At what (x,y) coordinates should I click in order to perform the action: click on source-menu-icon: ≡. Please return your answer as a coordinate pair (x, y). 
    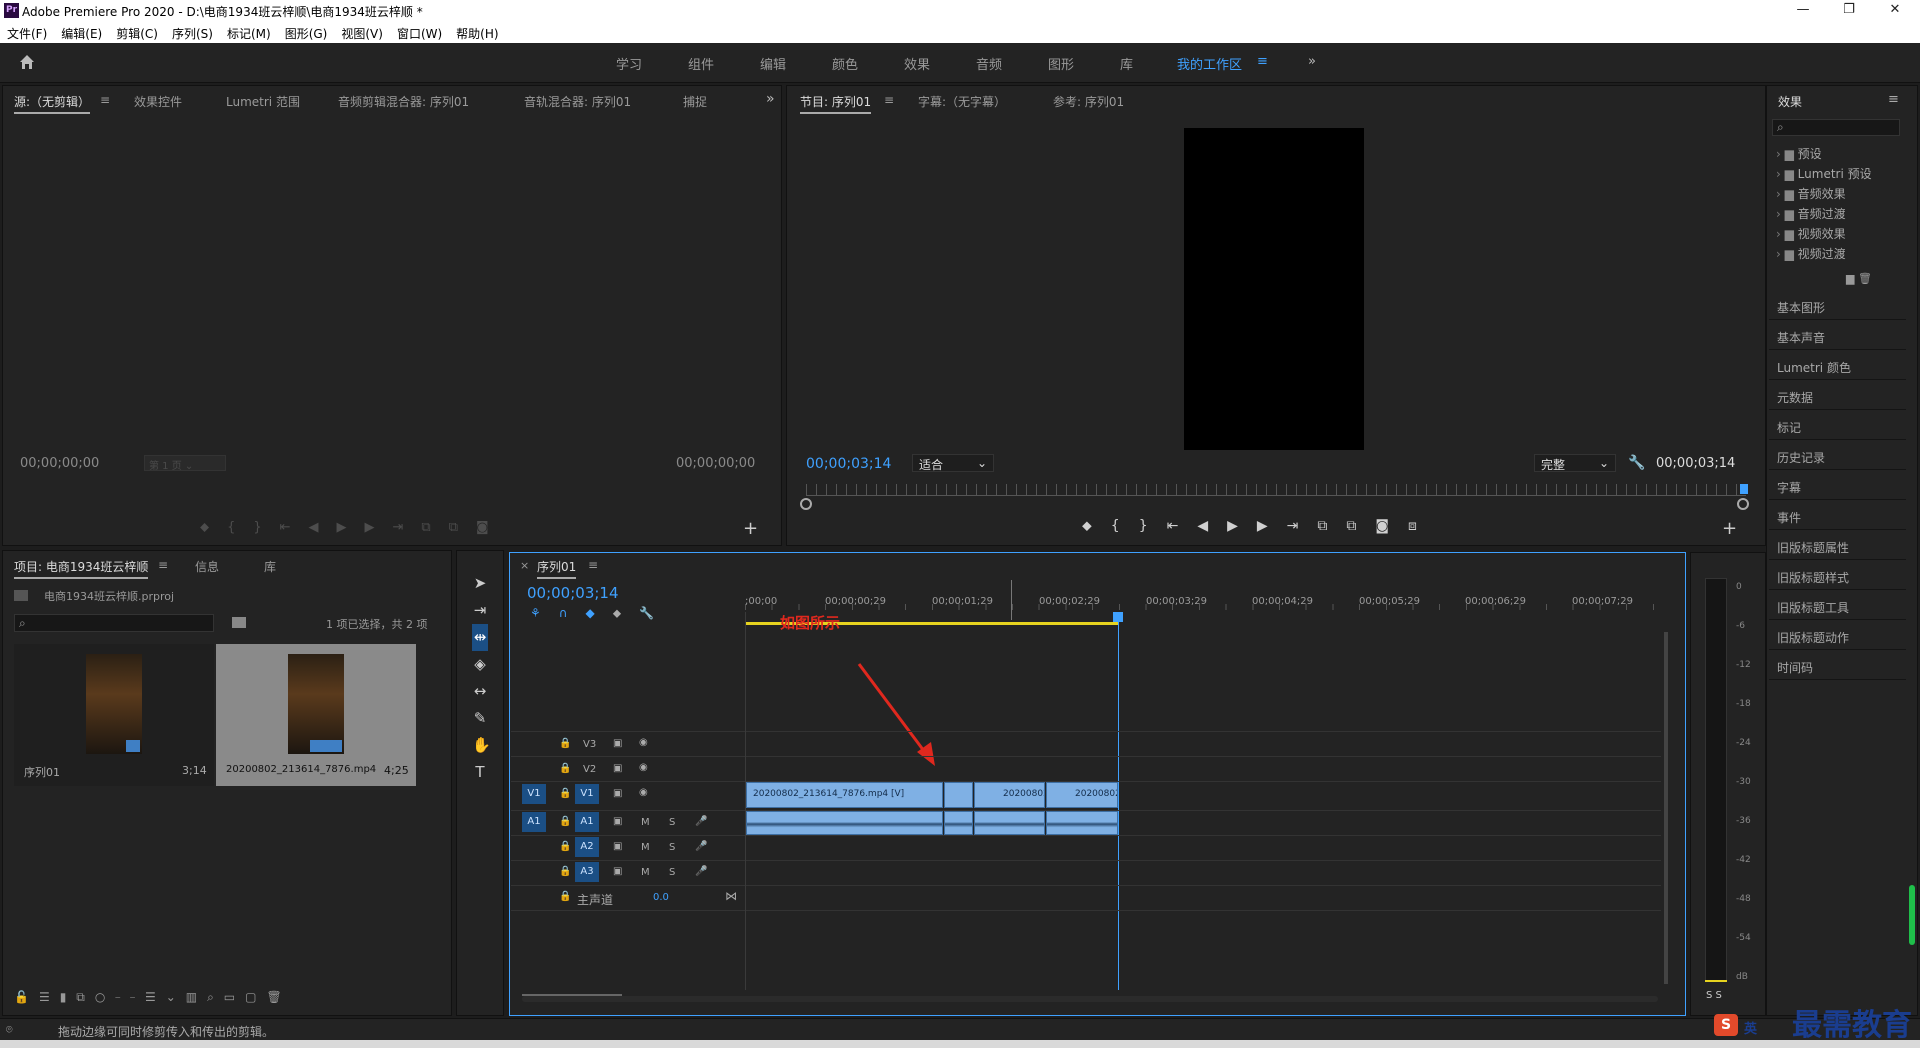
    Looking at the image, I should click on (105, 100).